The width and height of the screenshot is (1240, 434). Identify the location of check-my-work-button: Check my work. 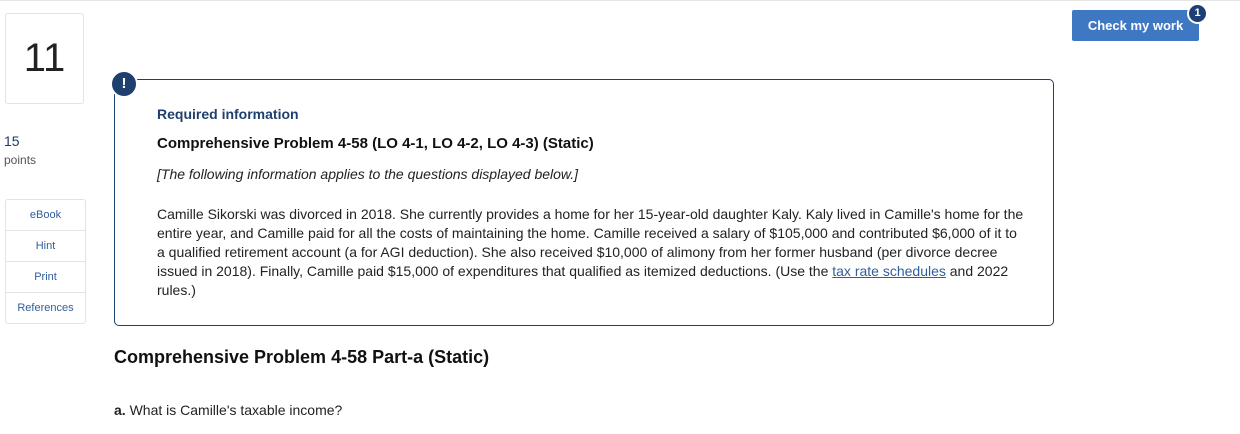
(1135, 25).